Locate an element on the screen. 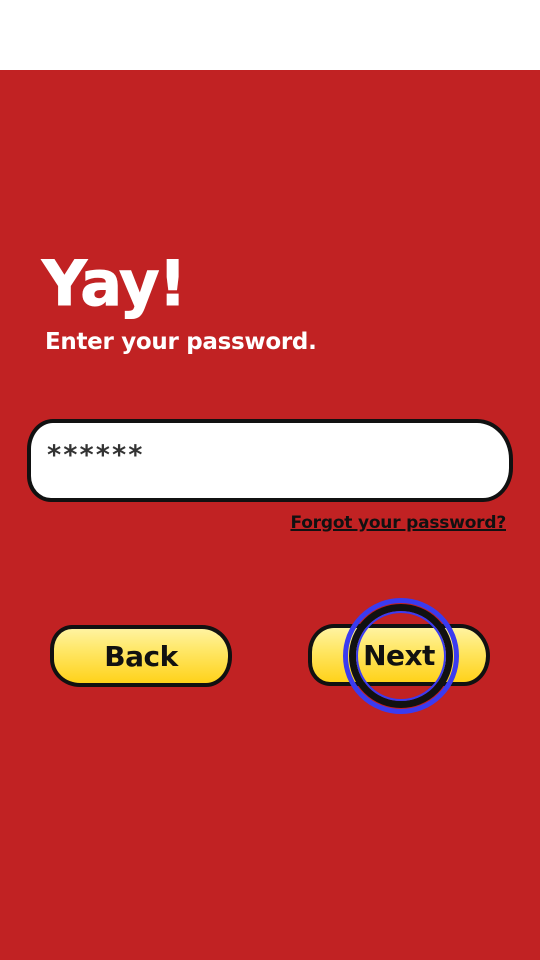  page-title: Yay! is located at coordinates (115, 283).